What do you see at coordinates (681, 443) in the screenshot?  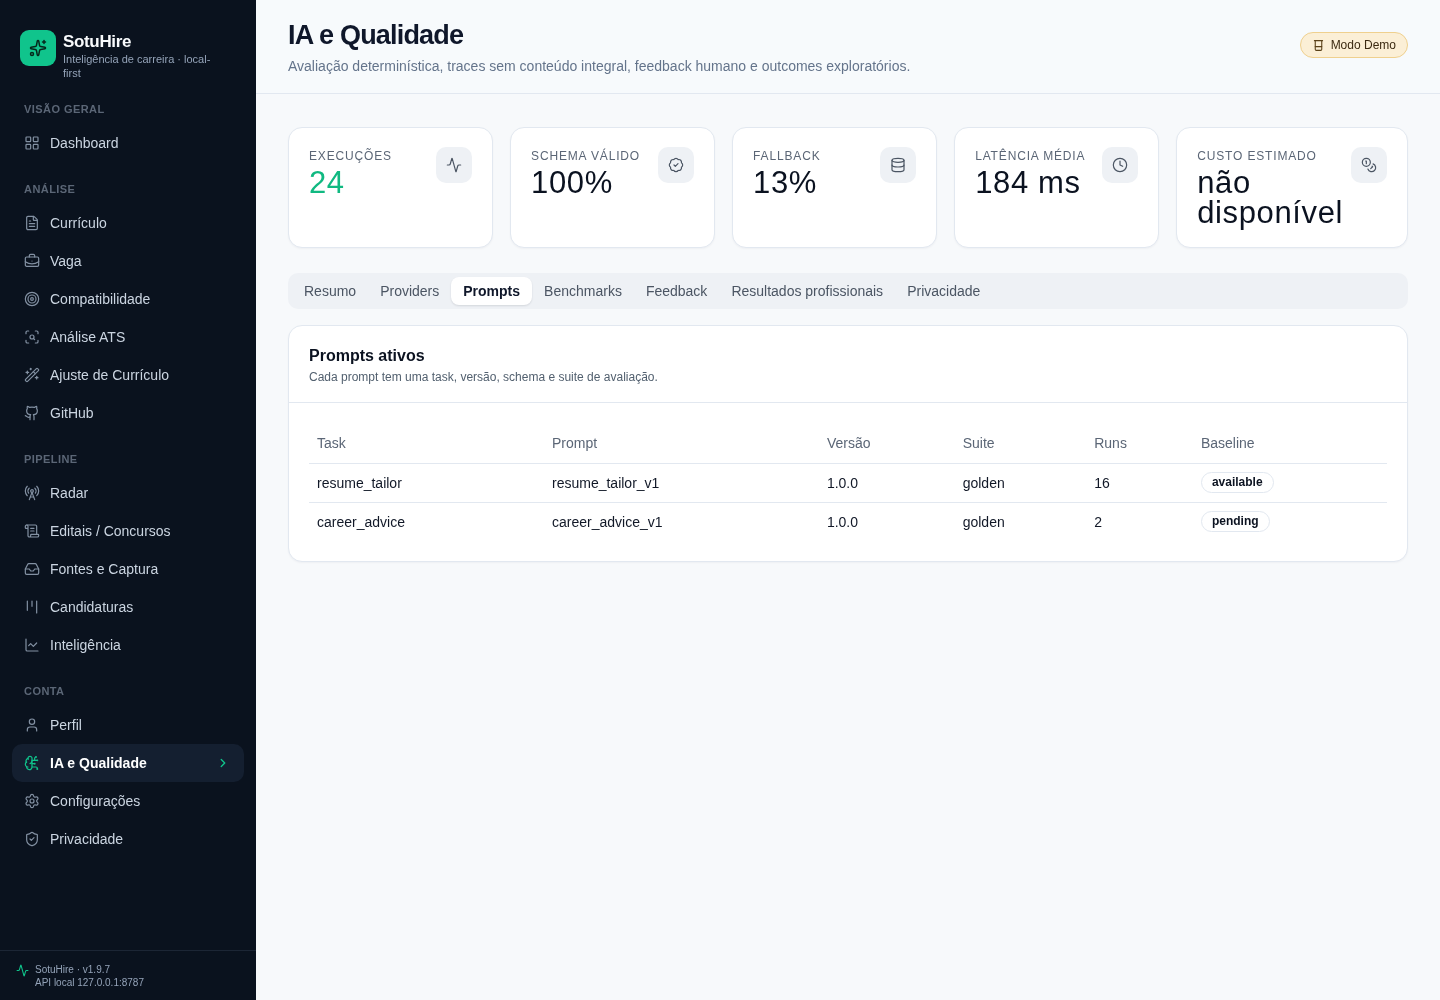 I see `column-header: Prompt` at bounding box center [681, 443].